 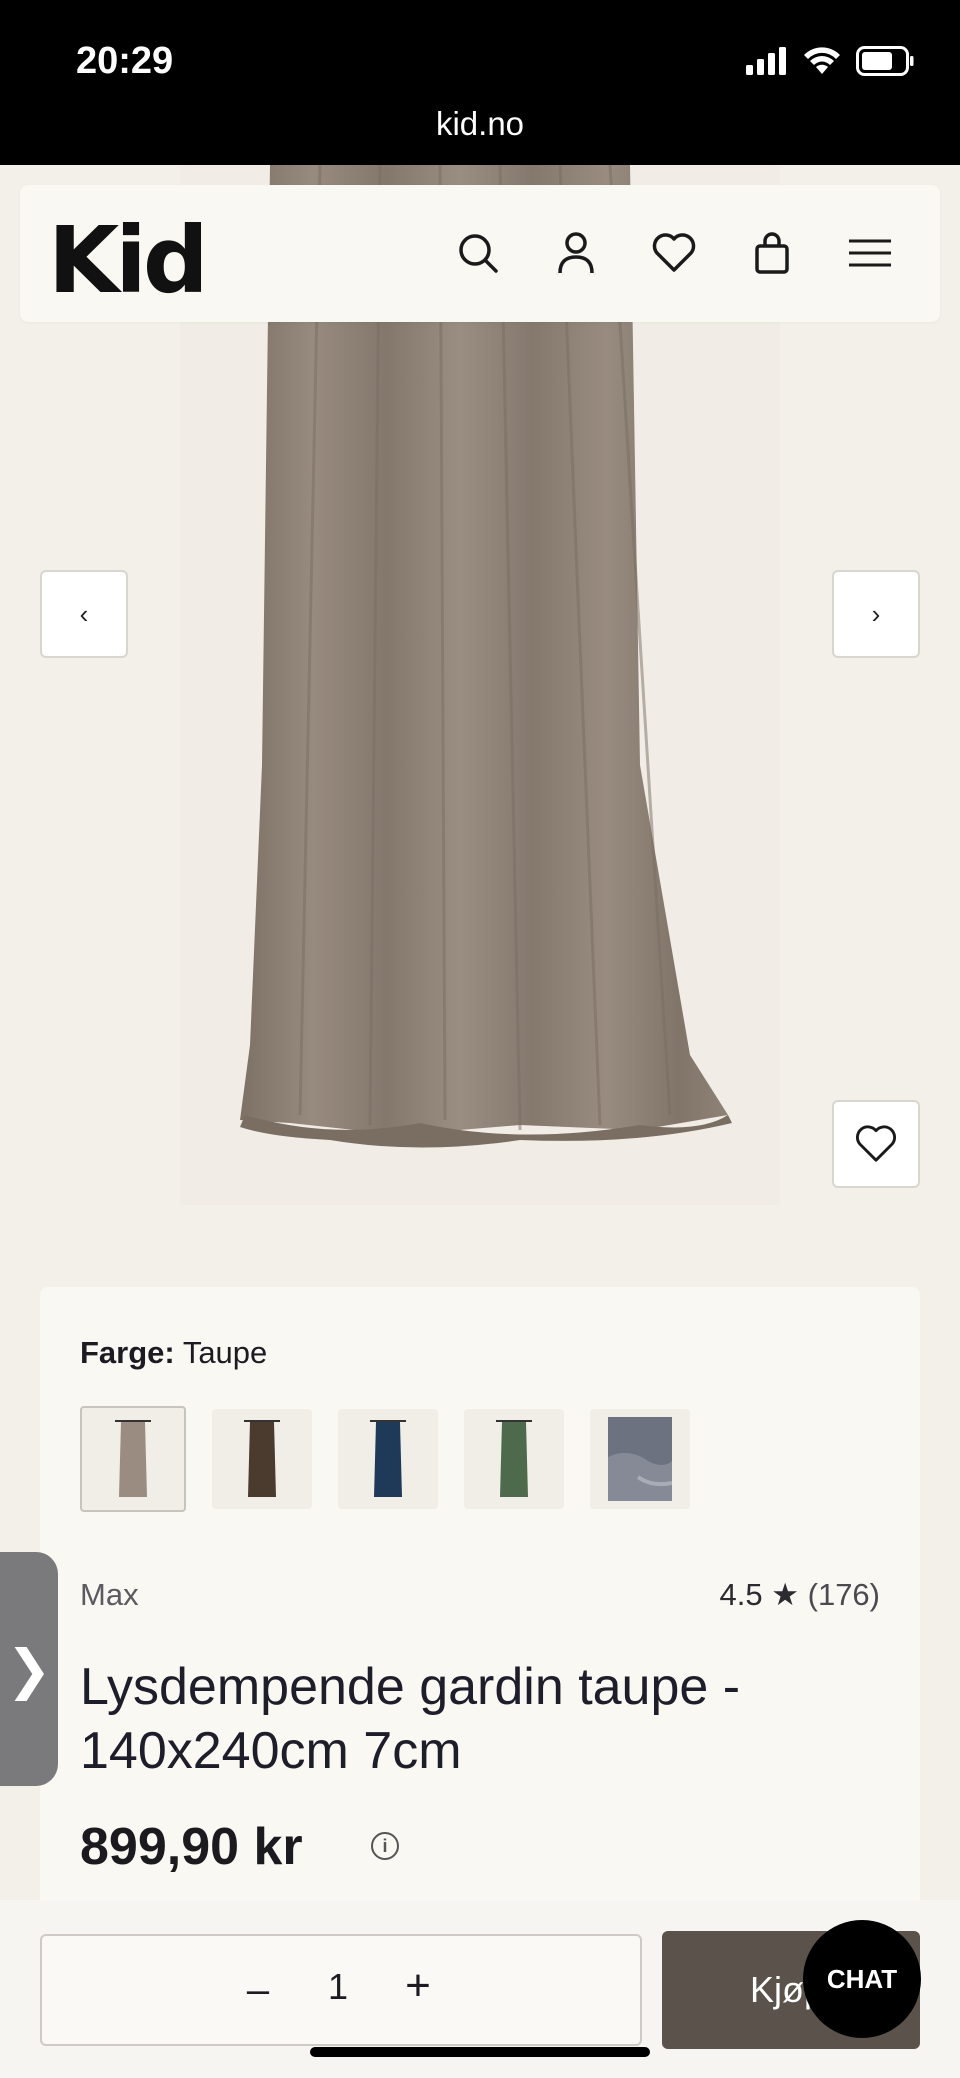 I want to click on chevron-right-icon: ❯, so click(x=29, y=1669).